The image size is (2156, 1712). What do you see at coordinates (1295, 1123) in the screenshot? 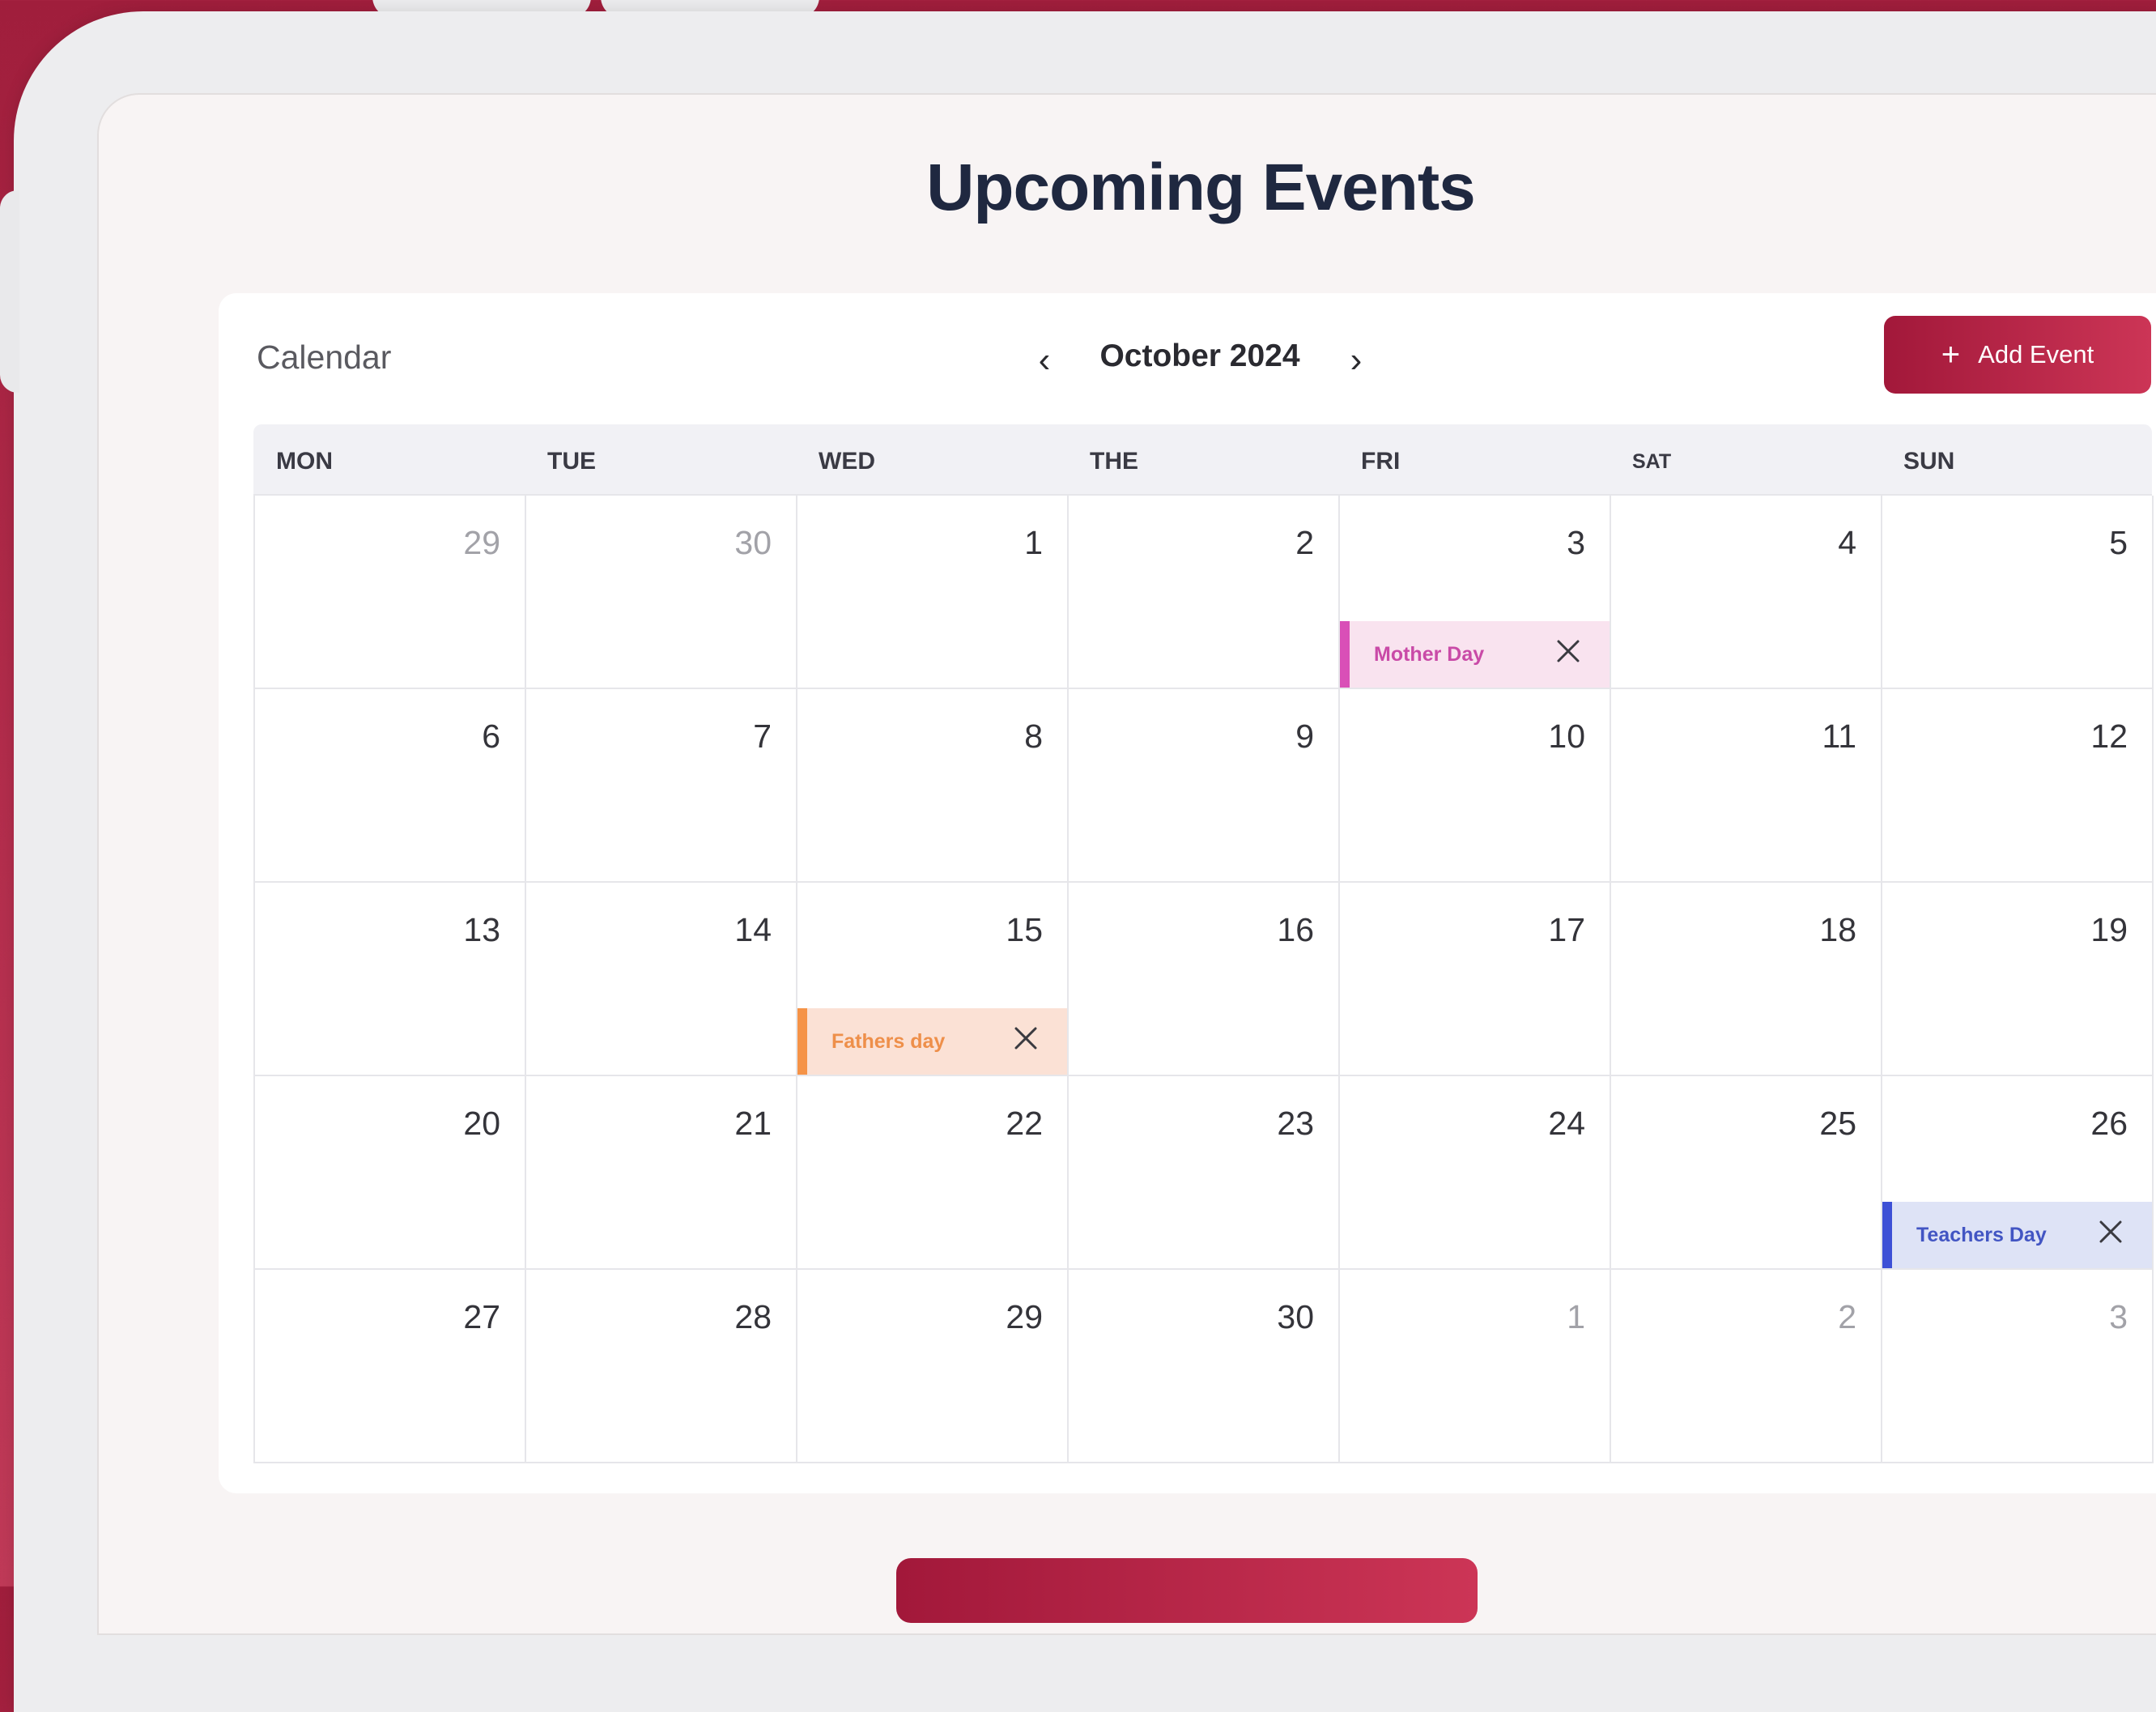
I see `day-number: 23` at bounding box center [1295, 1123].